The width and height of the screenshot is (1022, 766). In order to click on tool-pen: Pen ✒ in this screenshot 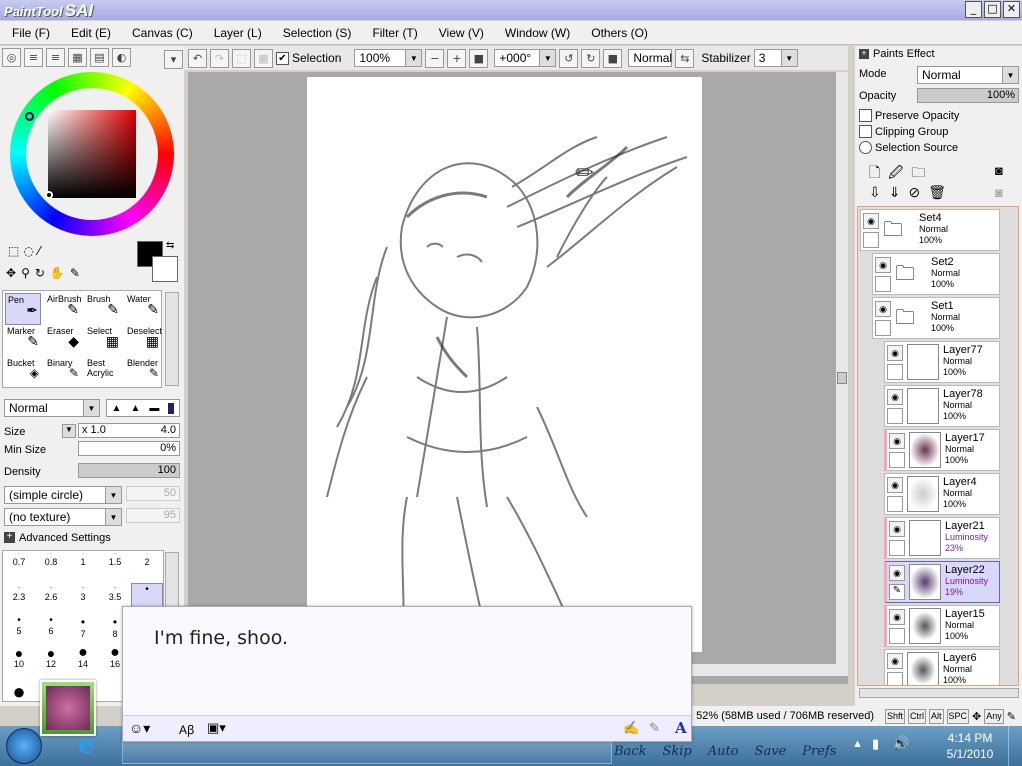, I will do `click(23, 309)`.